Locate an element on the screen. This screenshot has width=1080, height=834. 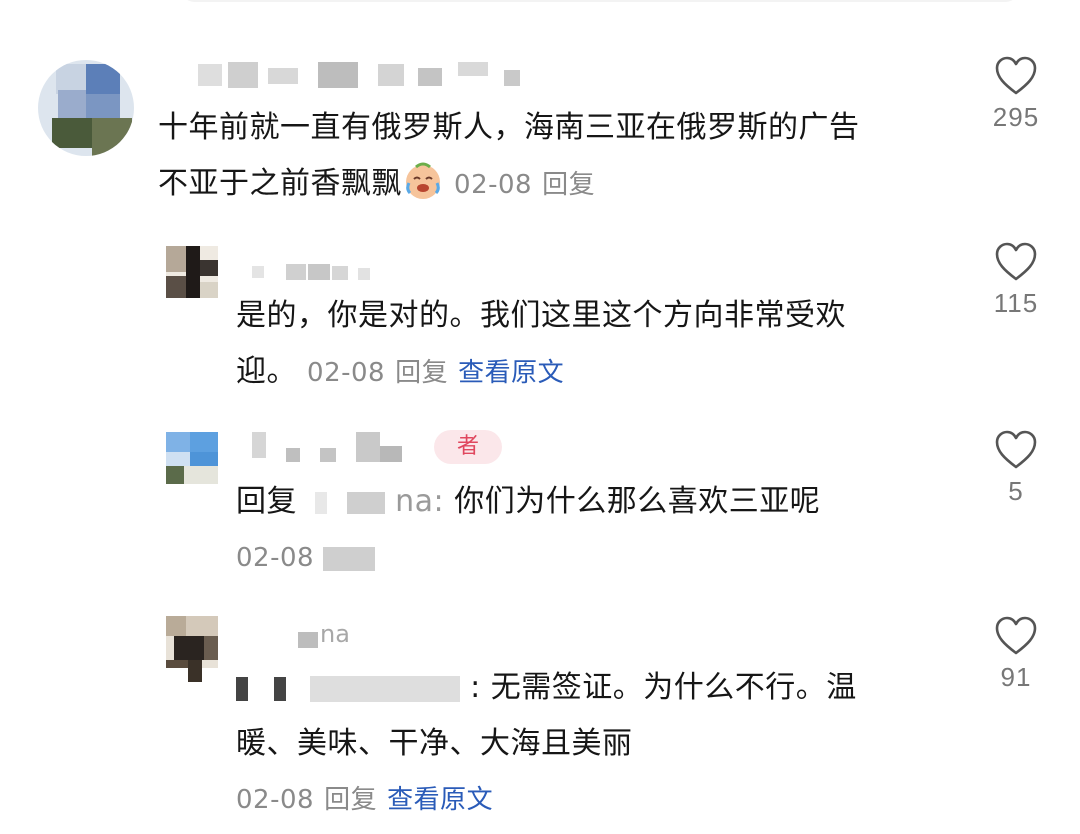
comment-line: 是的，你是对的。我们这里这个方向非常受欢 is located at coordinates (541, 315).